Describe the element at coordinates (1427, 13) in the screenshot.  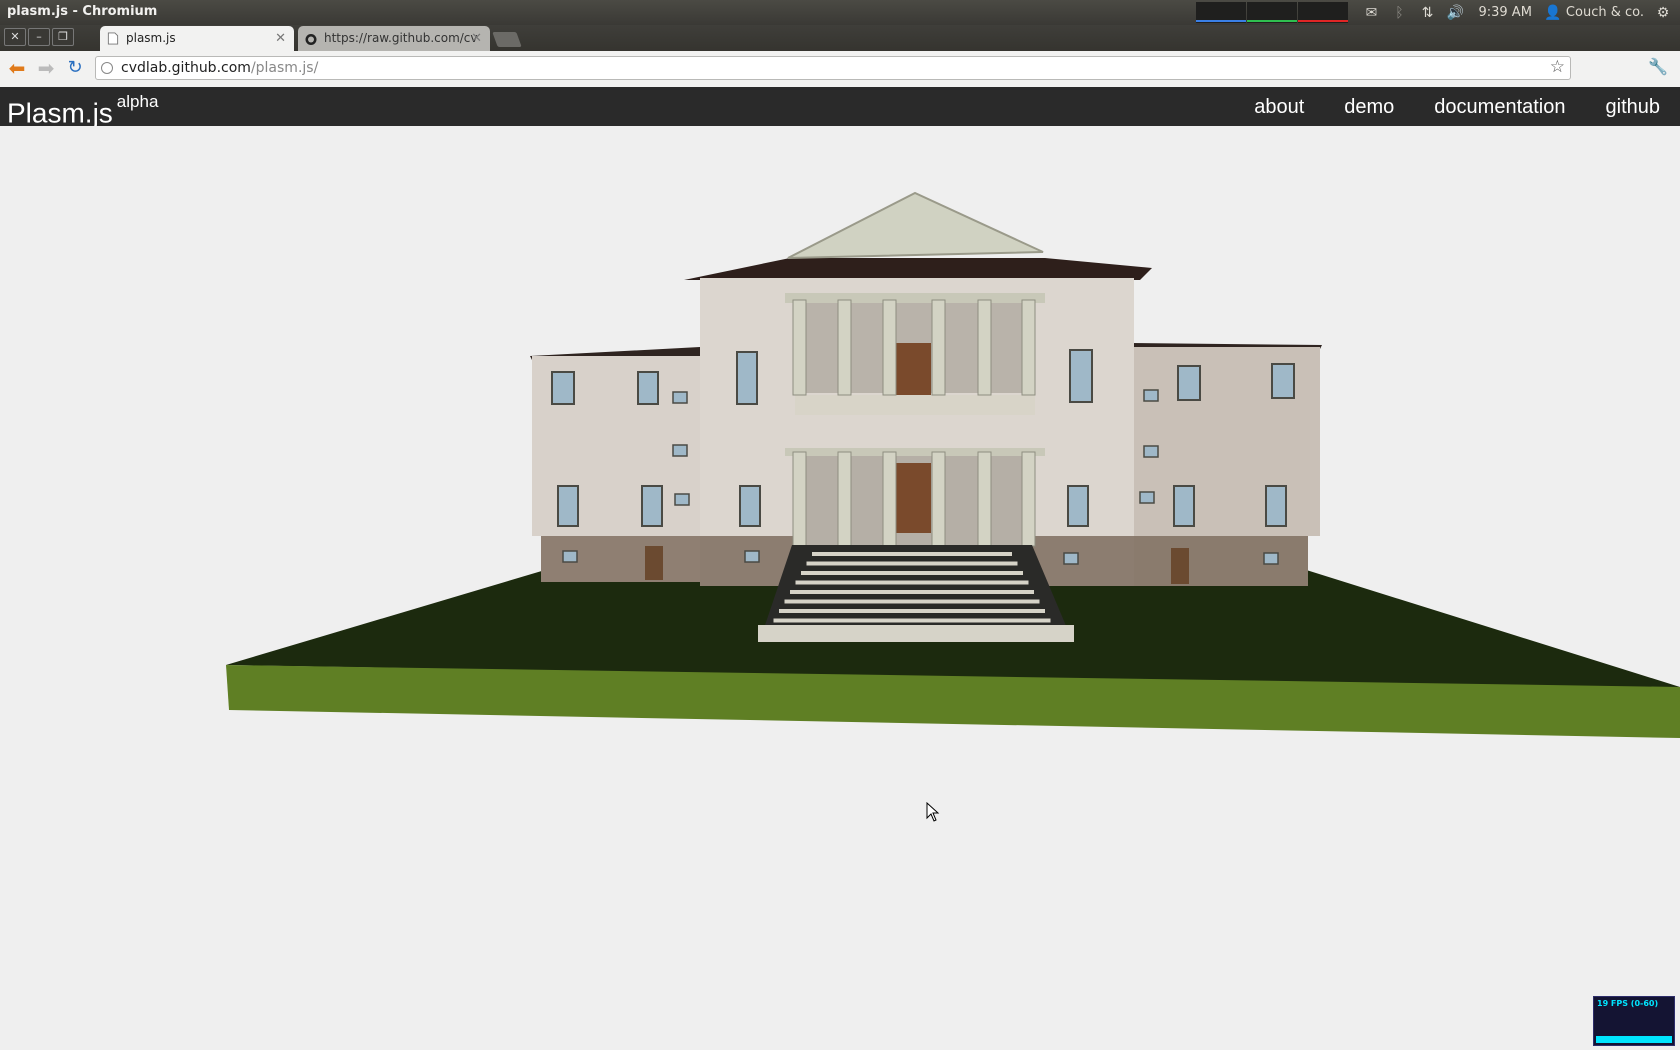
I see `network-icon: ⇅` at that location.